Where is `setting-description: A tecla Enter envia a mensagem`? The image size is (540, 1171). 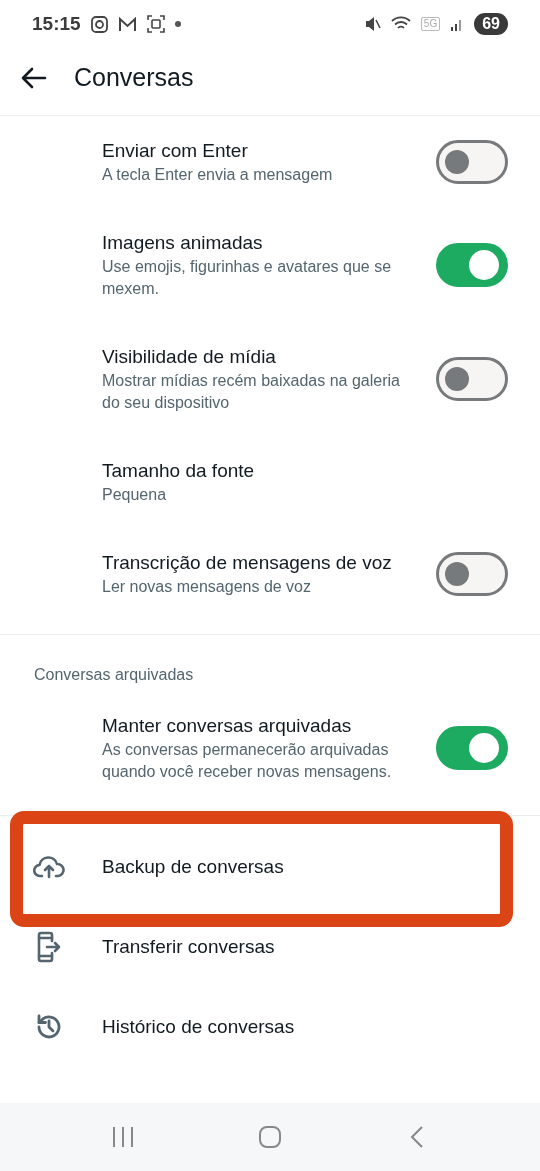
setting-description: A tecla Enter envia a mensagem is located at coordinates (218, 175).